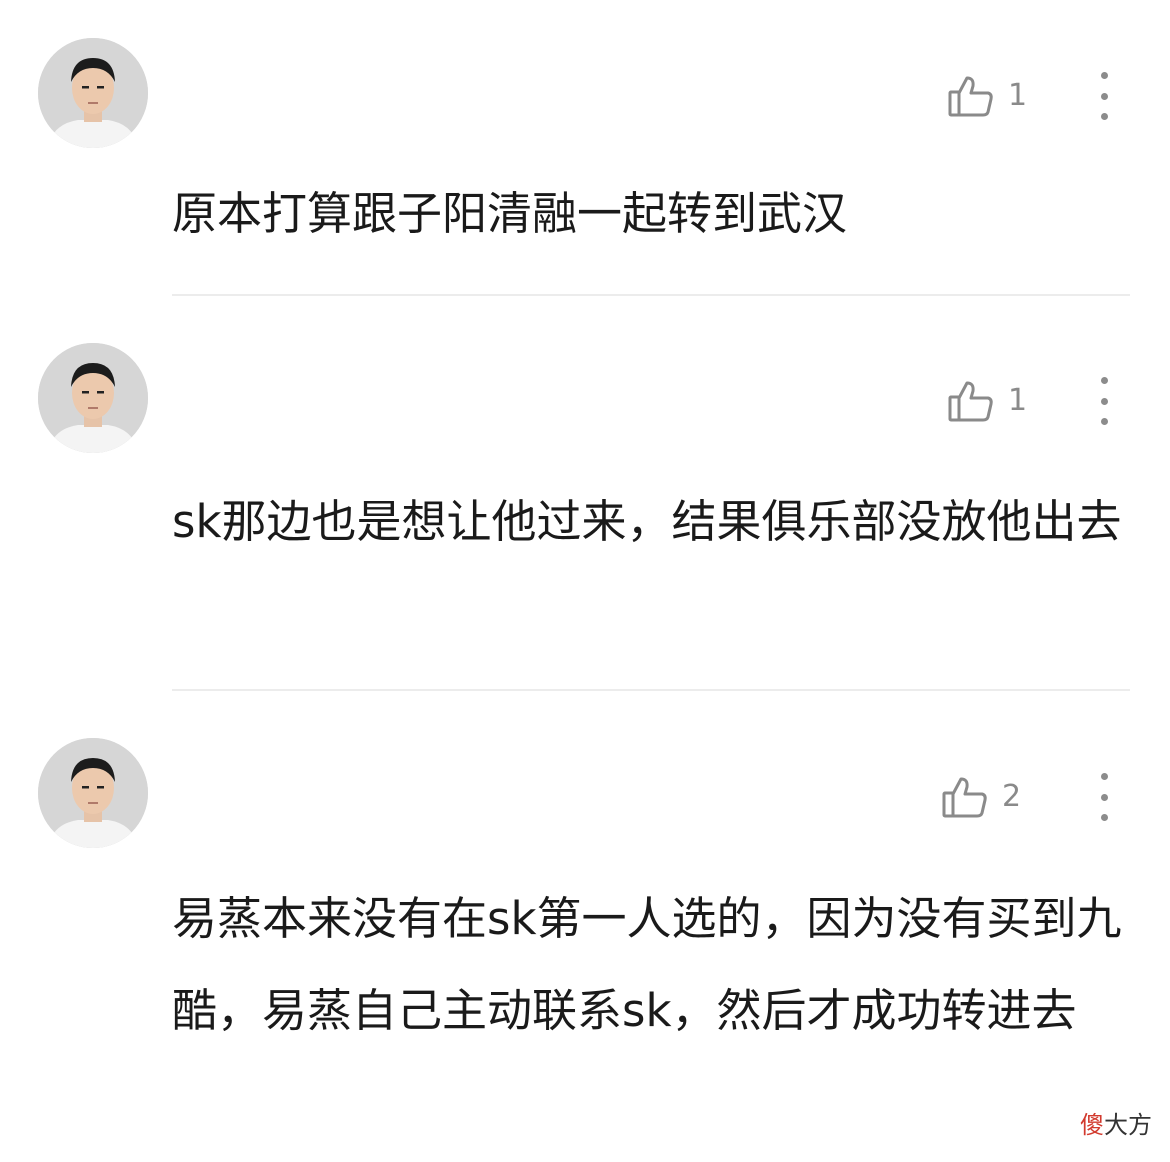 The image size is (1170, 1162). I want to click on like-button: 2, so click(981, 797).